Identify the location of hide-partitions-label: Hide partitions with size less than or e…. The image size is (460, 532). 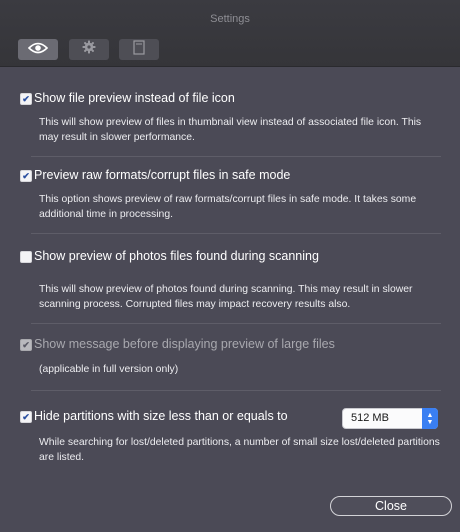
(161, 416).